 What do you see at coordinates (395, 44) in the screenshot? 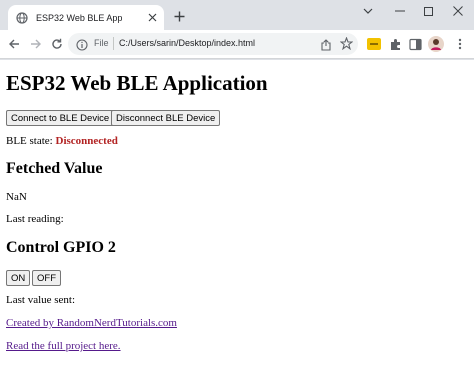
I see `puzzle-extensions-icon` at bounding box center [395, 44].